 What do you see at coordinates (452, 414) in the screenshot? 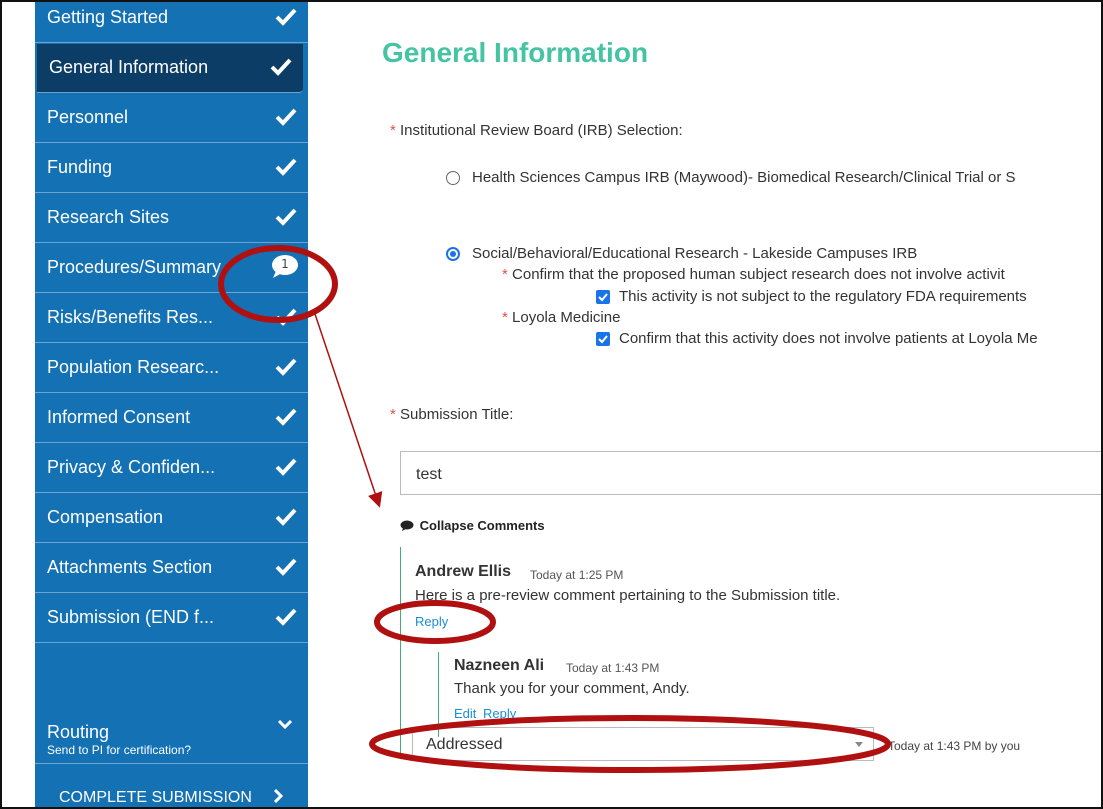
I see `submission-title-label: * Submission Title:` at bounding box center [452, 414].